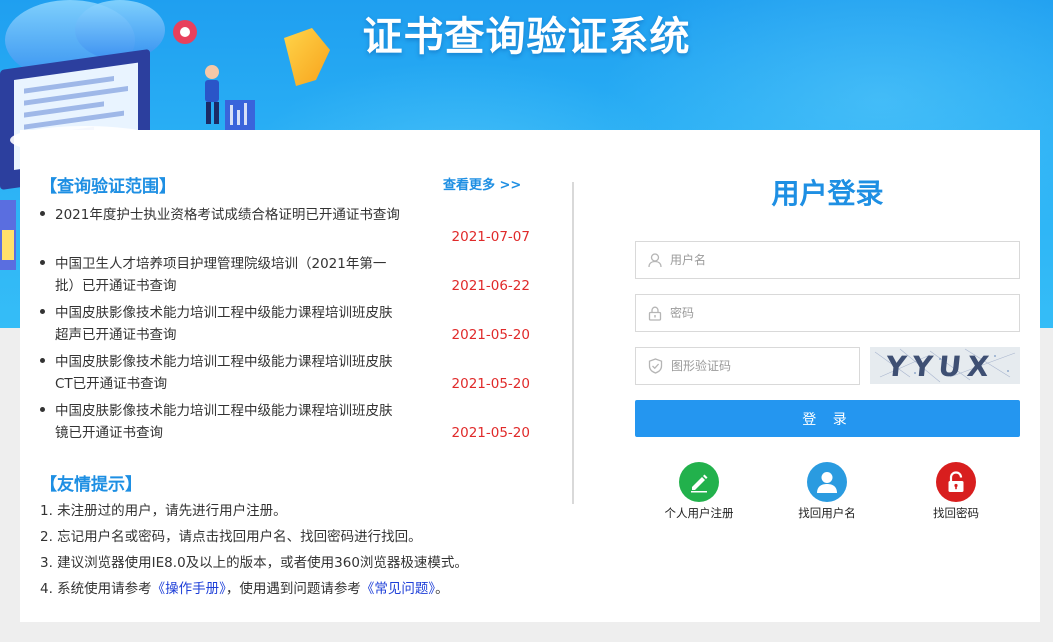 The image size is (1053, 642). I want to click on notice-title: 中国皮肤影像技术能力培训工程中级能力课程培训班皮肤镜已开通证书查询, so click(227, 422).